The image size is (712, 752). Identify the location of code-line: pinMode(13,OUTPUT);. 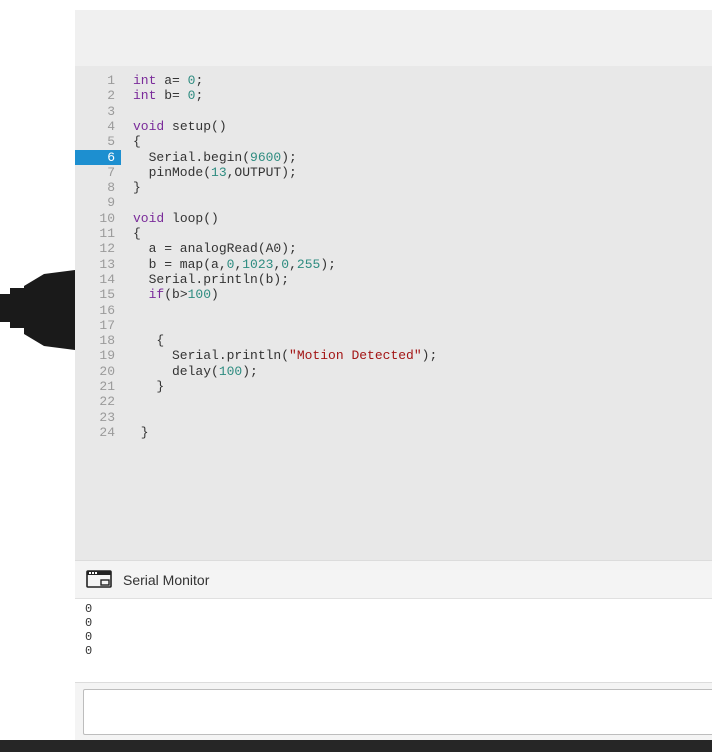
(215, 172).